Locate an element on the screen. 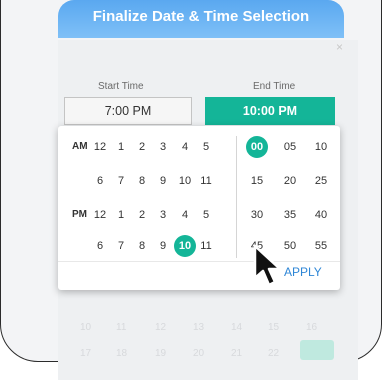 The image size is (384, 380). minute-option: 35 is located at coordinates (290, 215).